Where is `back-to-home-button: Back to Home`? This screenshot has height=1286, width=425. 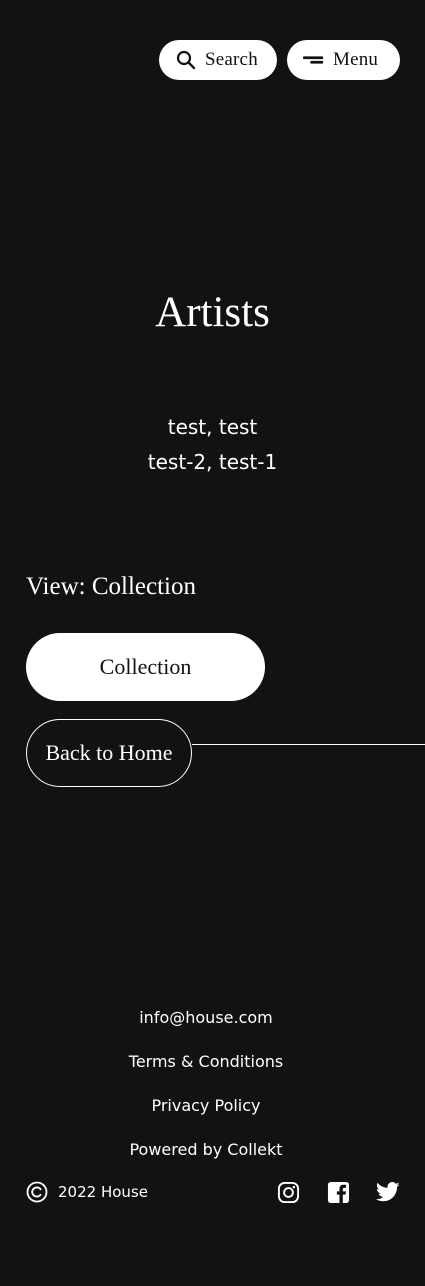
back-to-home-button: Back to Home is located at coordinates (109, 753).